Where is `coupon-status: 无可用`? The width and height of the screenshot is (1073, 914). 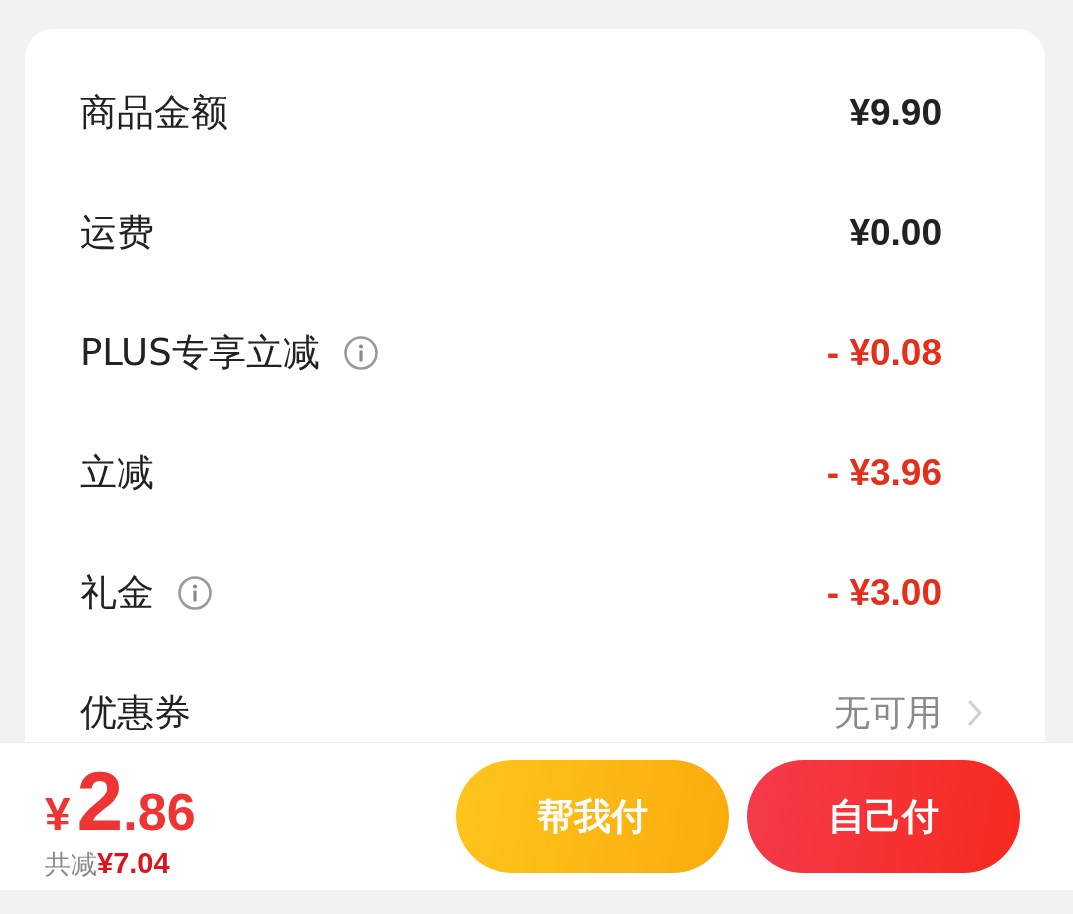
coupon-status: 无可用 is located at coordinates (888, 713).